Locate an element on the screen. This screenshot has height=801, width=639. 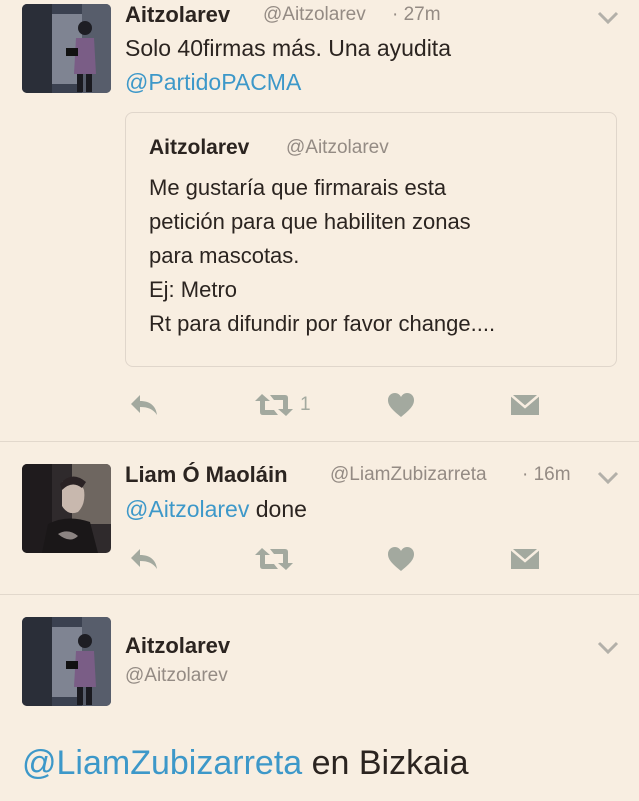
detail-tweet-text: @LiamZubizarreta en Bizkaia is located at coordinates (245, 763).